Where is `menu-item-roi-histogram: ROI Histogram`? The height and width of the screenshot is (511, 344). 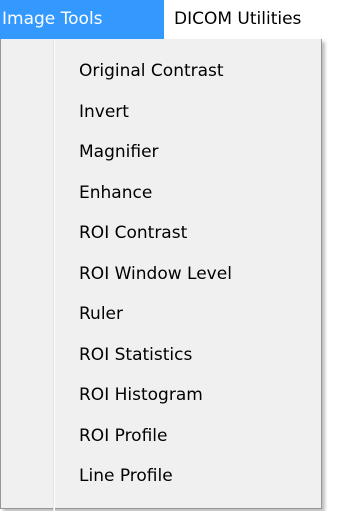 menu-item-roi-histogram: ROI Histogram is located at coordinates (161, 395).